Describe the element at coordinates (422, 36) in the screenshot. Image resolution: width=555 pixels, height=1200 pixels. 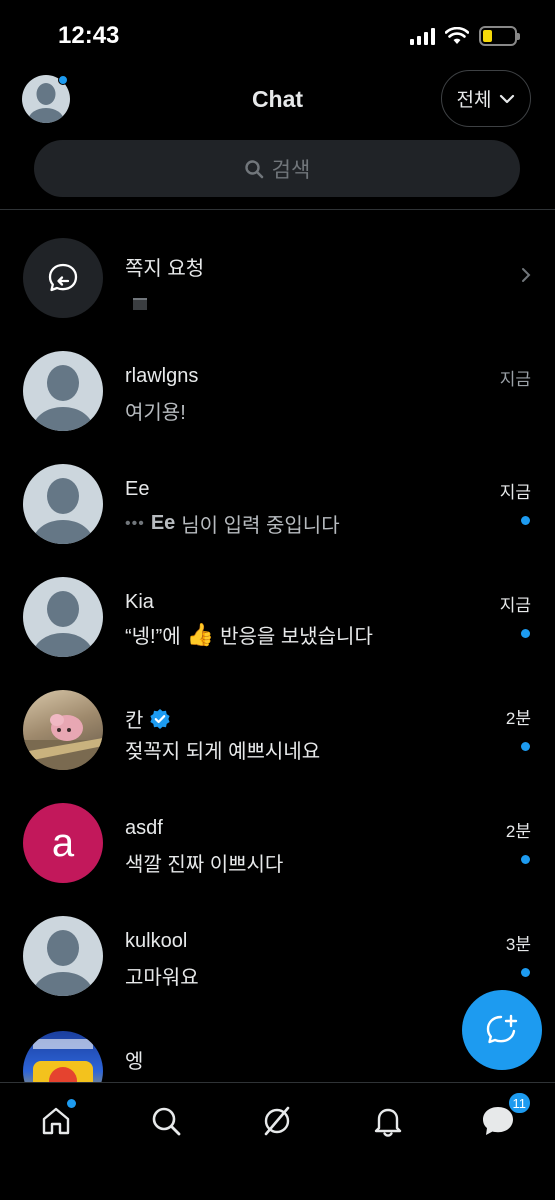
I see `cellular-signal-icon` at that location.